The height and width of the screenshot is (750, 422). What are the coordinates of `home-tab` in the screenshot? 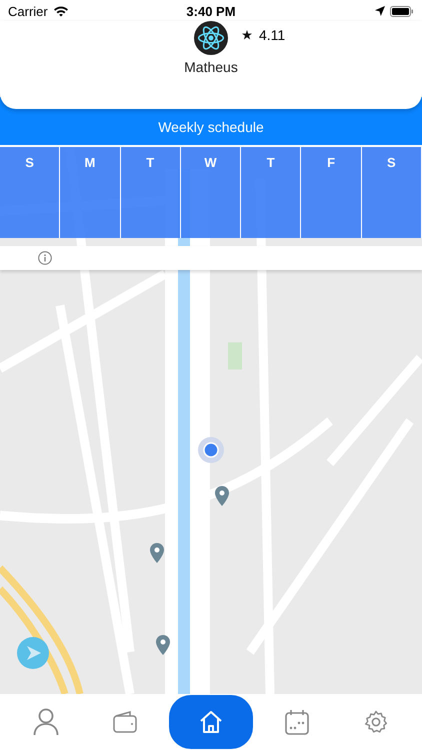 It's located at (210, 722).